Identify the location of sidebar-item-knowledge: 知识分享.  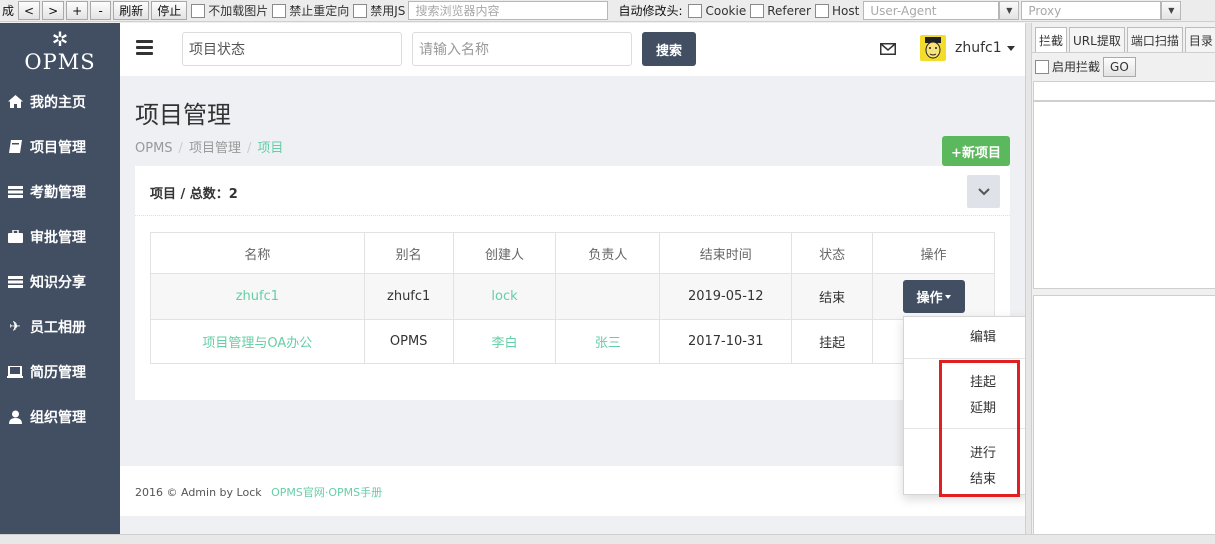
(60, 281).